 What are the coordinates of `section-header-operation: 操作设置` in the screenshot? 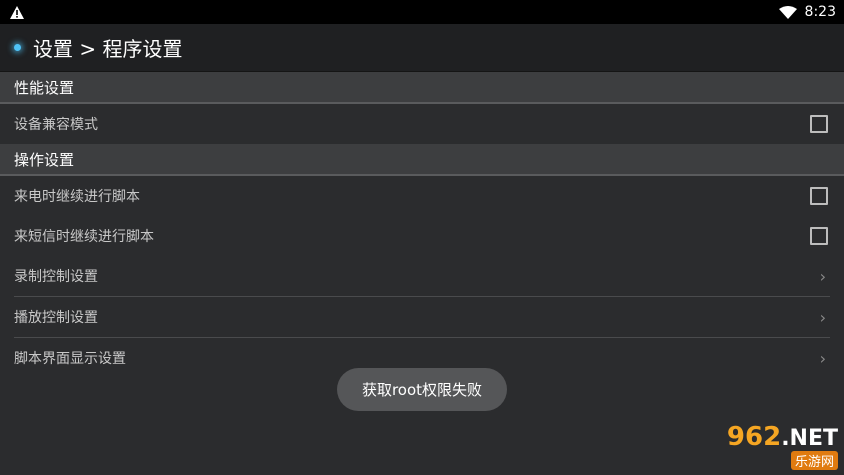 It's located at (422, 160).